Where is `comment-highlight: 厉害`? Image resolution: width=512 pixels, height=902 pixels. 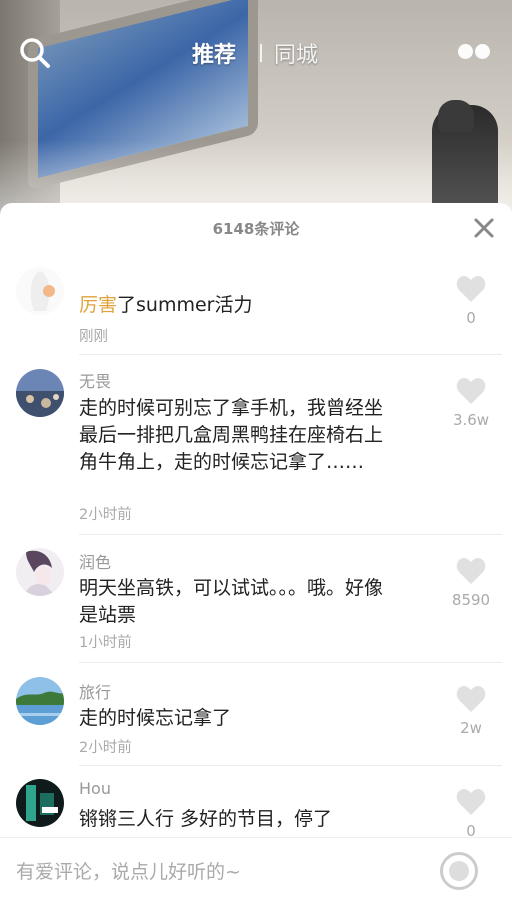
comment-highlight: 厉害 is located at coordinates (98, 305).